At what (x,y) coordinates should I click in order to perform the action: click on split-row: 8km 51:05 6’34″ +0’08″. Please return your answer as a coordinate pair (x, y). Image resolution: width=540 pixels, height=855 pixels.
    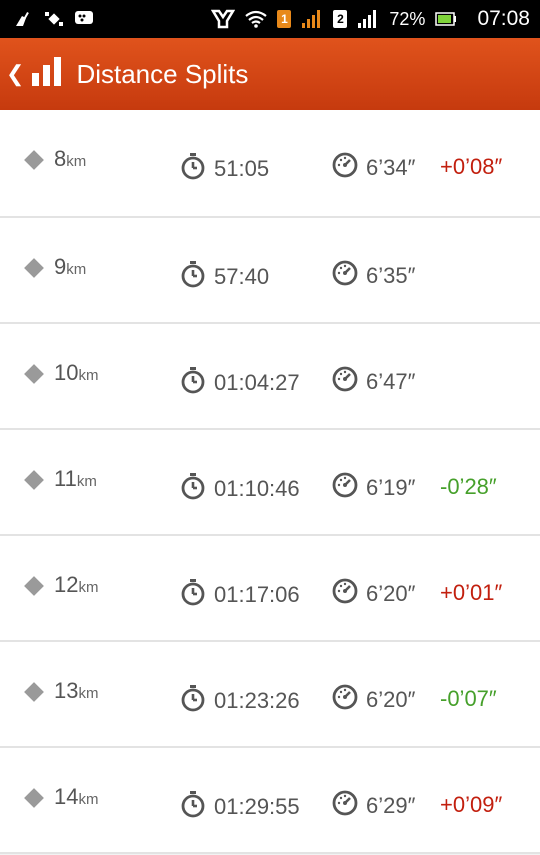
    Looking at the image, I should click on (270, 164).